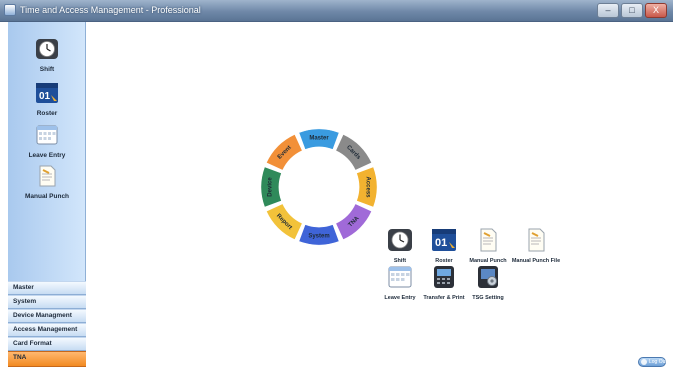  I want to click on app-label: Leave Entry, so click(400, 298).